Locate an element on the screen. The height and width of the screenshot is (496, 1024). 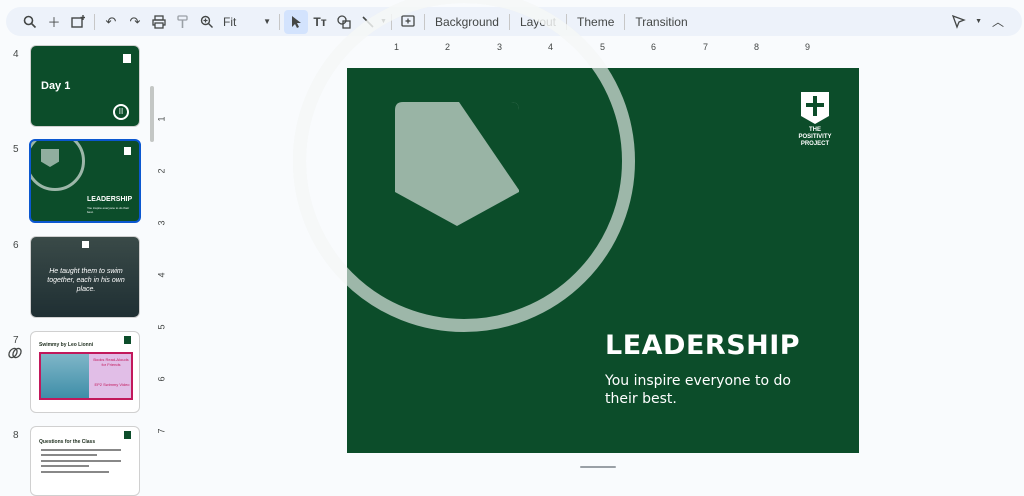
link-icon is located at coordinates (15, 354).